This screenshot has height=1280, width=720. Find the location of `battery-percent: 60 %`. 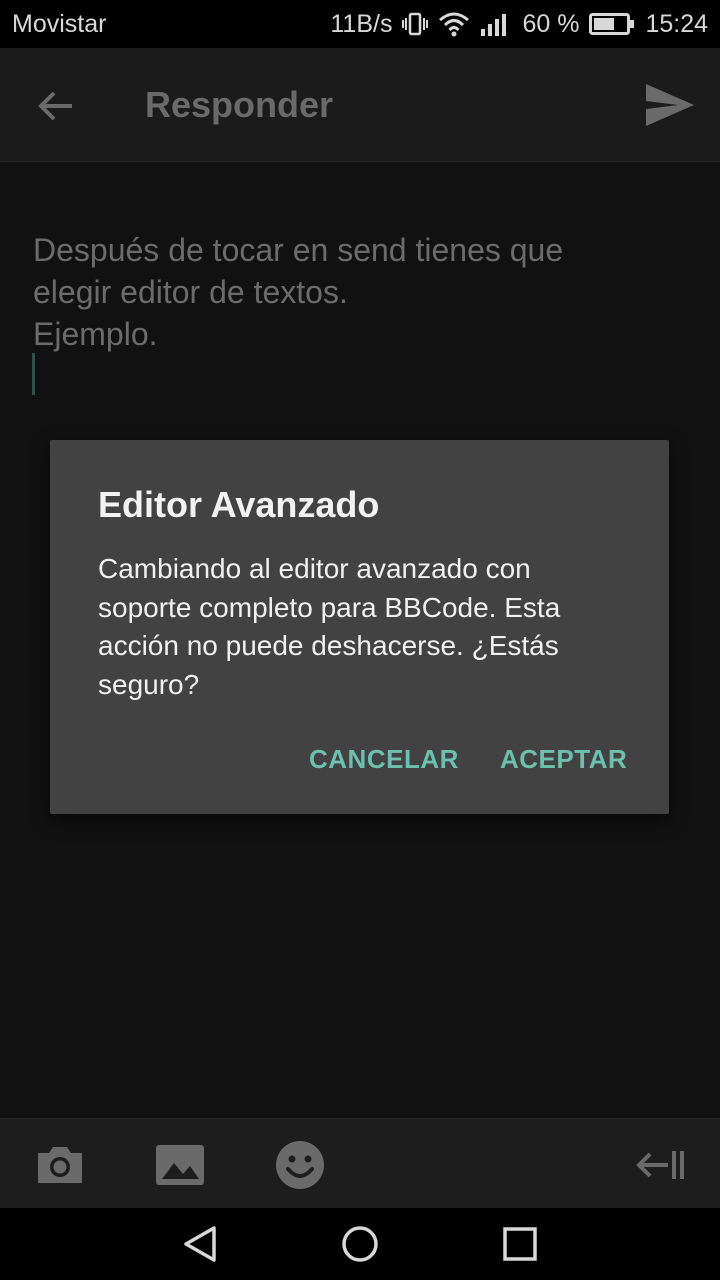

battery-percent: 60 % is located at coordinates (551, 23).